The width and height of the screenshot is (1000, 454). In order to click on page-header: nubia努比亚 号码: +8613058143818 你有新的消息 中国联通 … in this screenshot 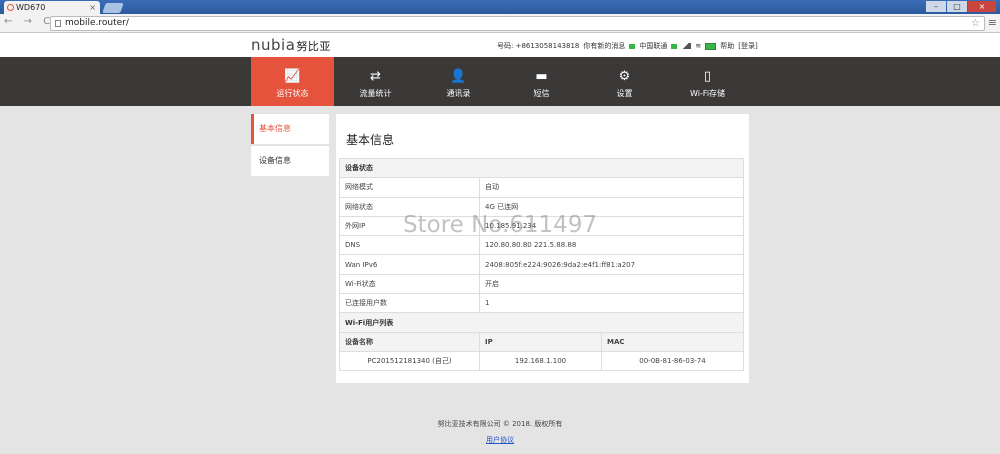, I will do `click(500, 45)`.